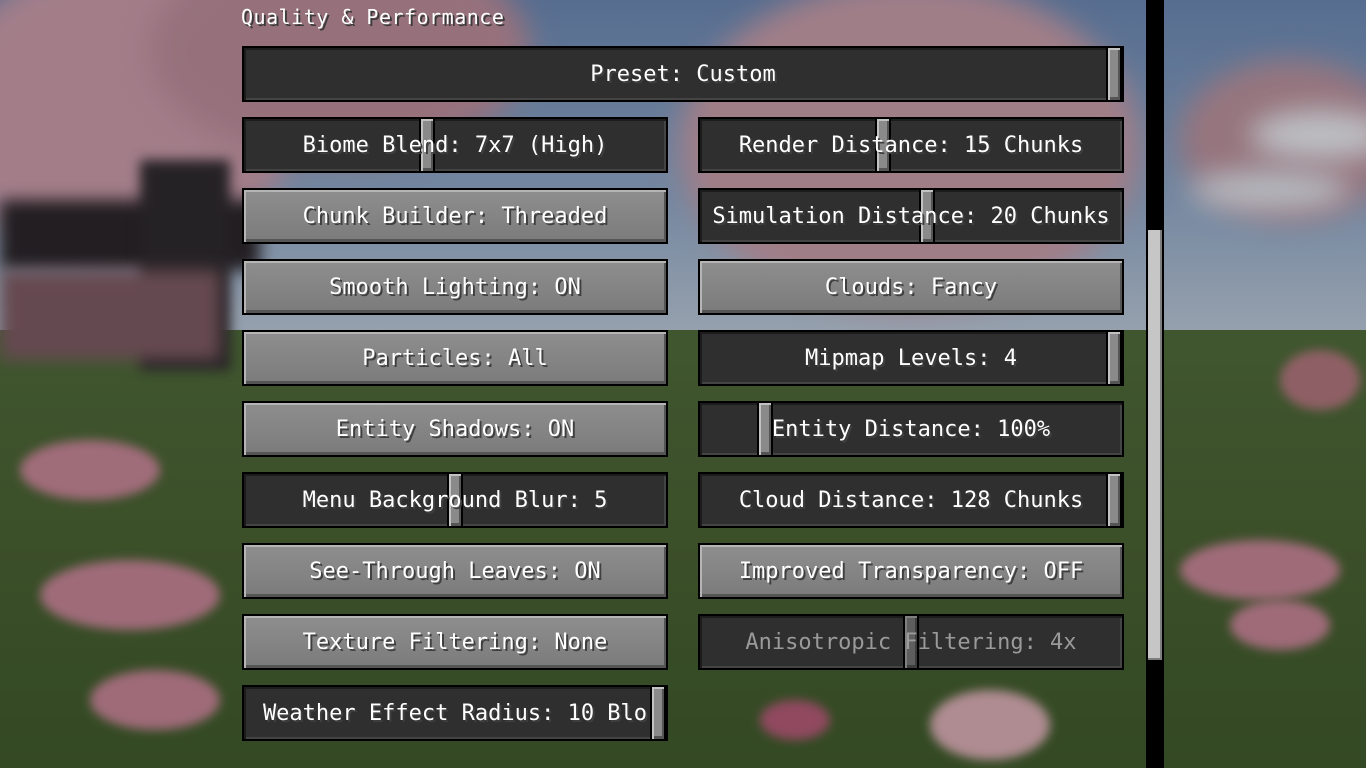 Image resolution: width=1366 pixels, height=768 pixels. I want to click on biome-blend-label: Biome Blend: 7x7 (High), so click(455, 145).